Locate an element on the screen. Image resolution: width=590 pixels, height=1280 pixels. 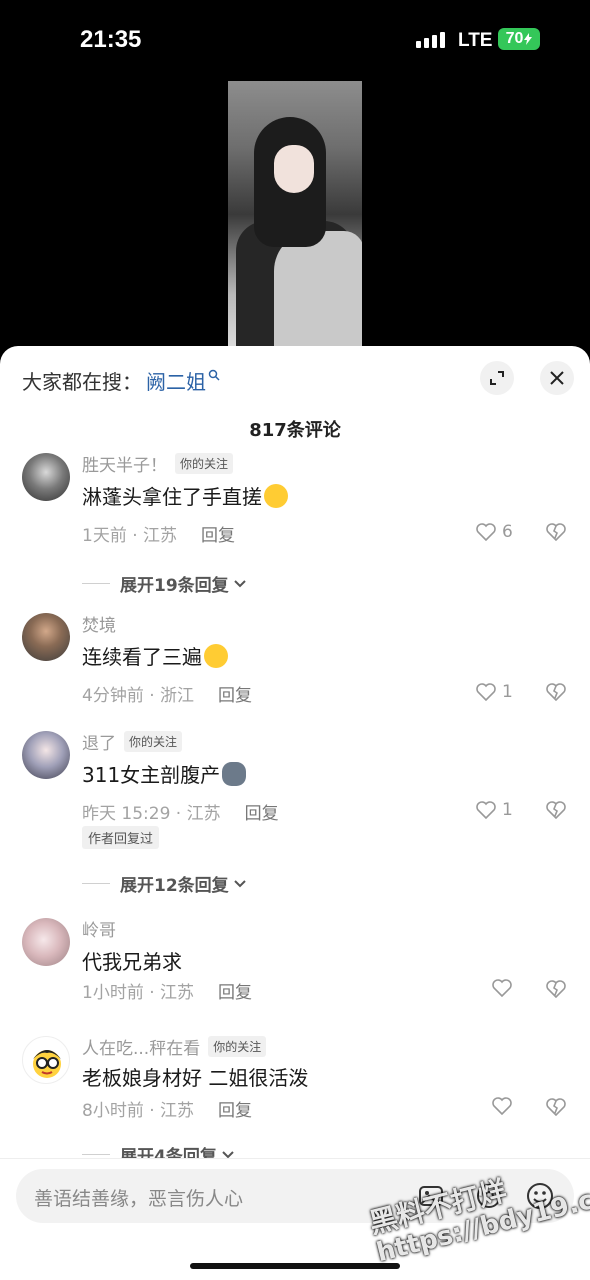
comment-text: 连续看了三遍 is located at coordinates (142, 657).